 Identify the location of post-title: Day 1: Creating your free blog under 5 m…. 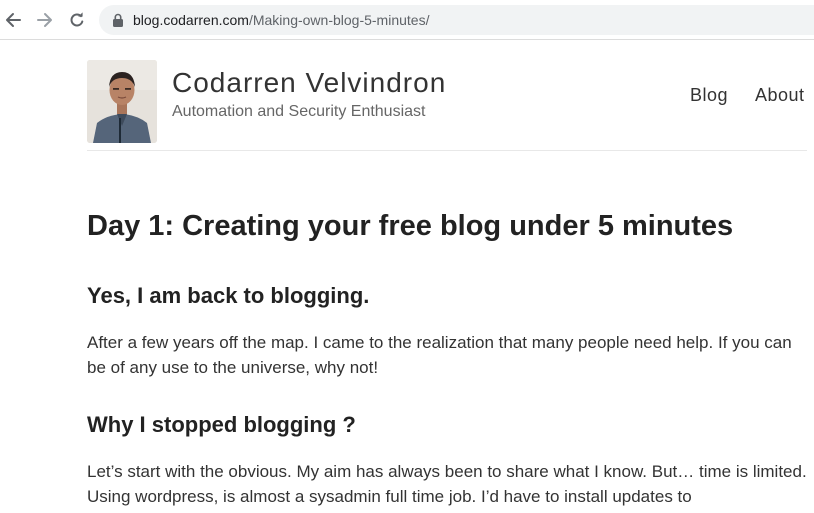
(410, 226).